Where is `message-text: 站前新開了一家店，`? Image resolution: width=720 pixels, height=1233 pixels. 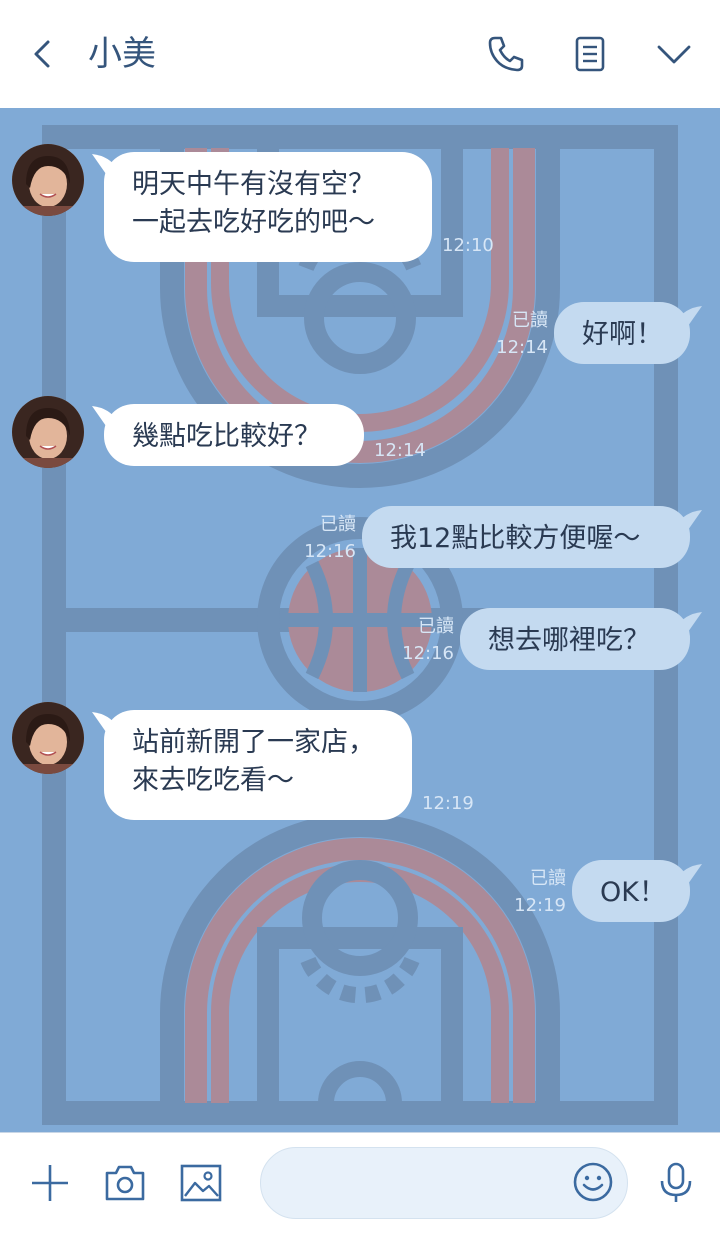 message-text: 站前新開了一家店， is located at coordinates (253, 742).